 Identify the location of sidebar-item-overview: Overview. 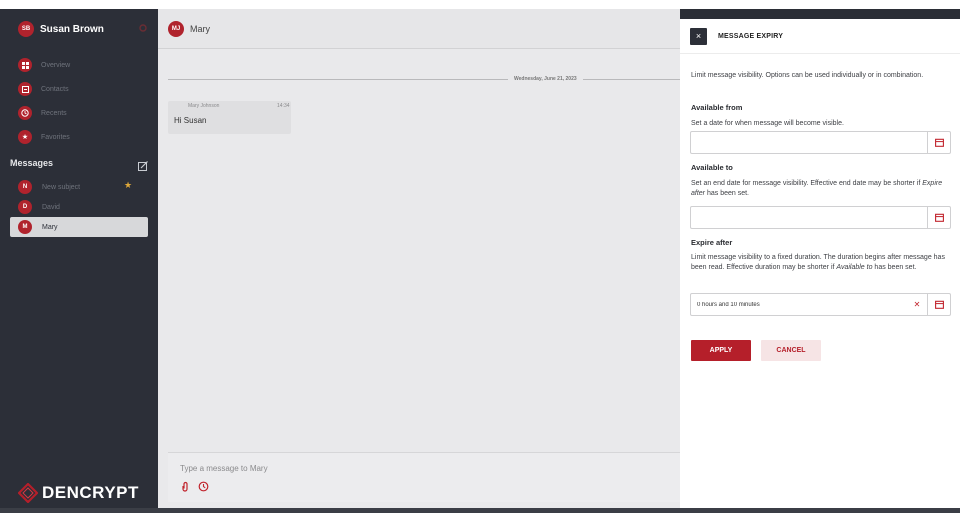
(83, 65).